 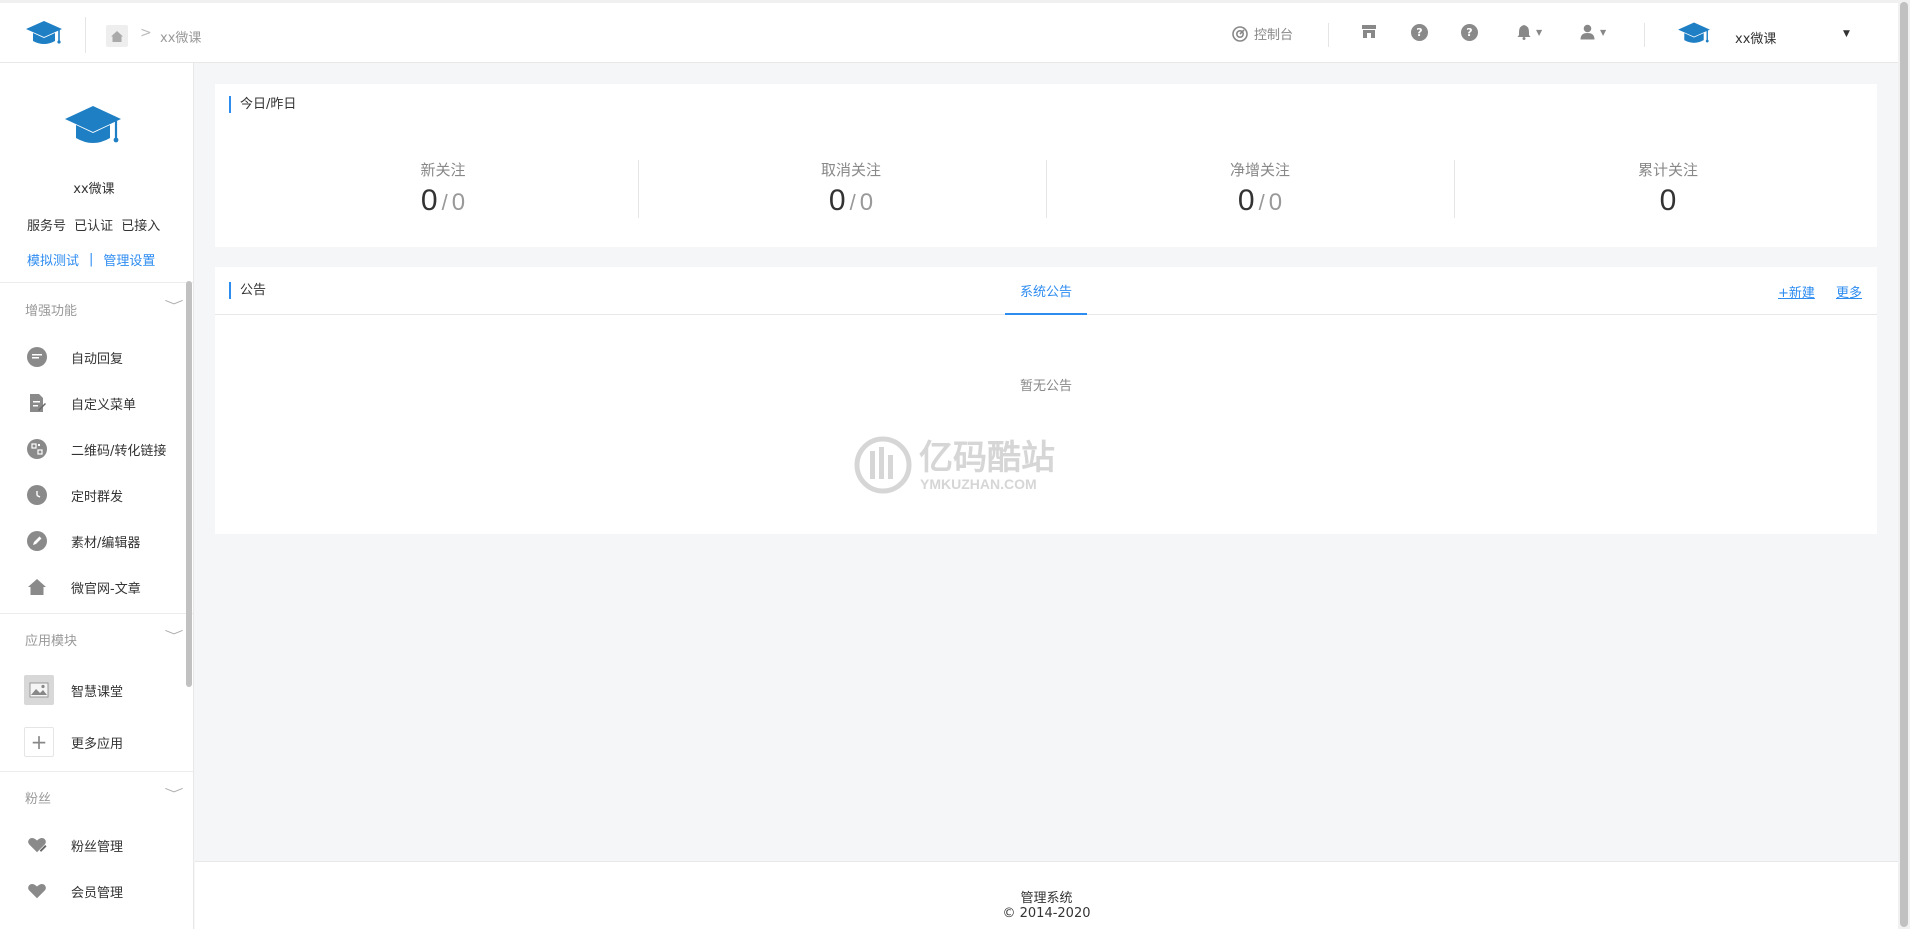 I want to click on sidebar-item-micro-site: 微官网-文章, so click(x=94, y=587).